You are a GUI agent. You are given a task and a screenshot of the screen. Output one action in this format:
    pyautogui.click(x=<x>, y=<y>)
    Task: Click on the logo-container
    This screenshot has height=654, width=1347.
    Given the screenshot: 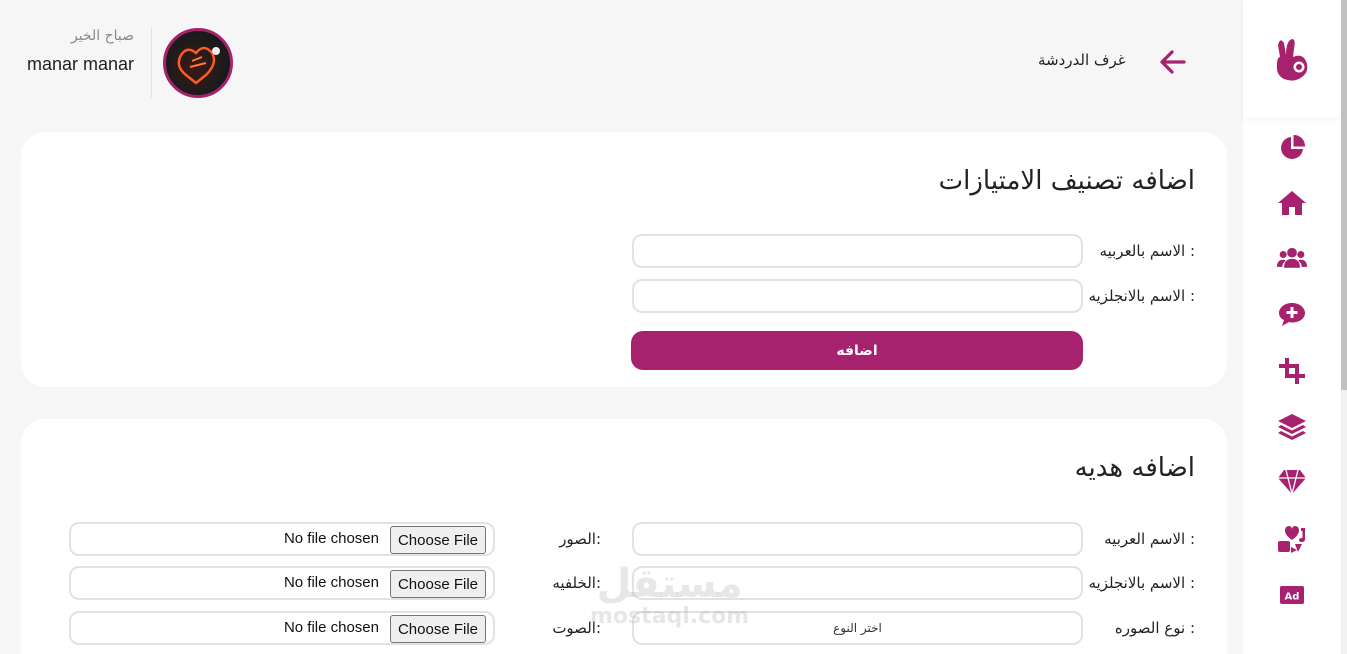 What is the action you would take?
    pyautogui.click(x=1292, y=59)
    